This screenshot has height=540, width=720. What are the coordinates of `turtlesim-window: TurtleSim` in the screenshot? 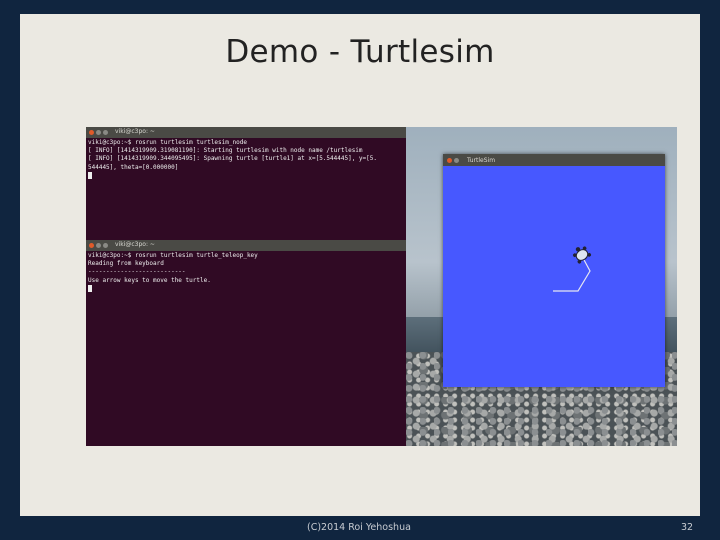 It's located at (554, 270).